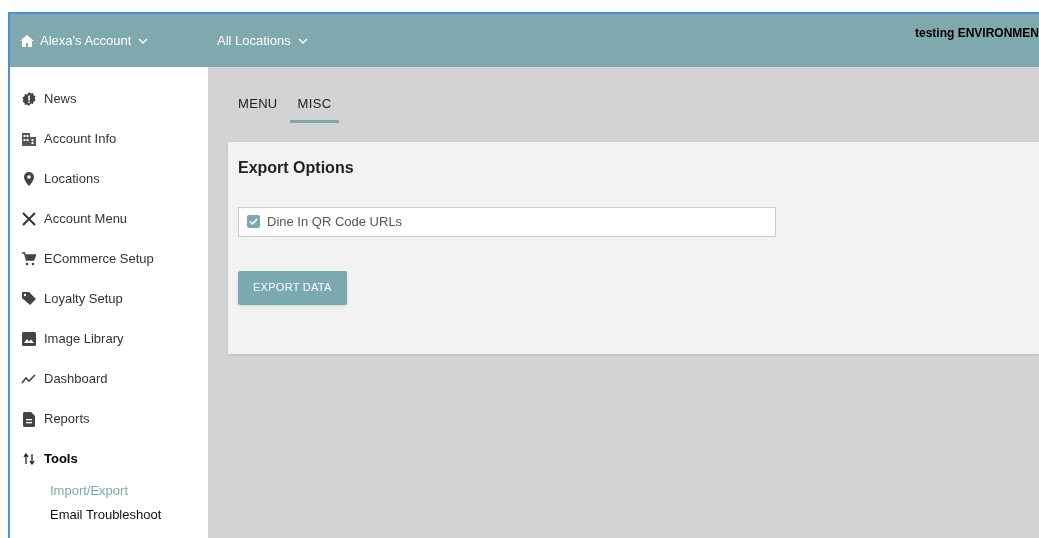 The width and height of the screenshot is (1039, 538). I want to click on trend-line-icon, so click(29, 379).